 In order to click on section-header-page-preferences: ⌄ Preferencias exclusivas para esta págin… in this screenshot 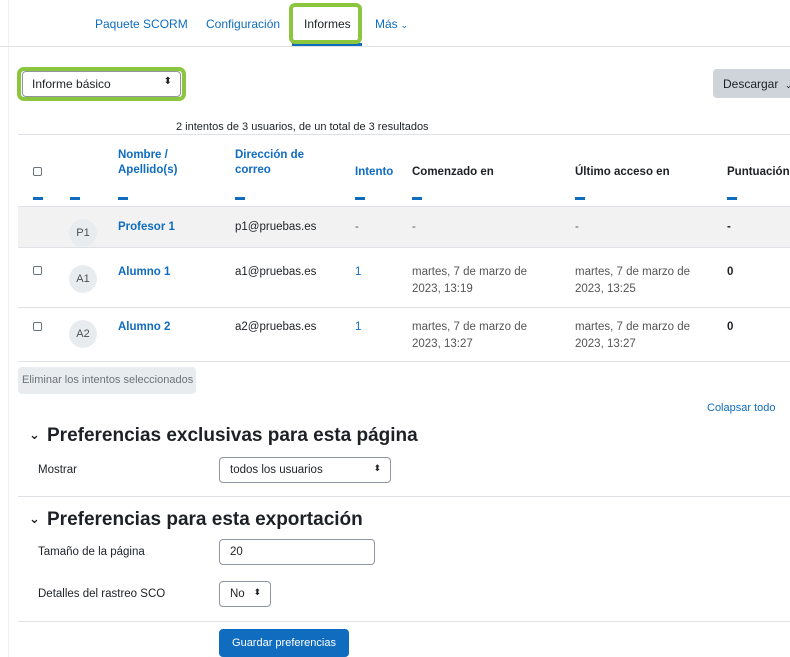, I will do `click(223, 436)`.